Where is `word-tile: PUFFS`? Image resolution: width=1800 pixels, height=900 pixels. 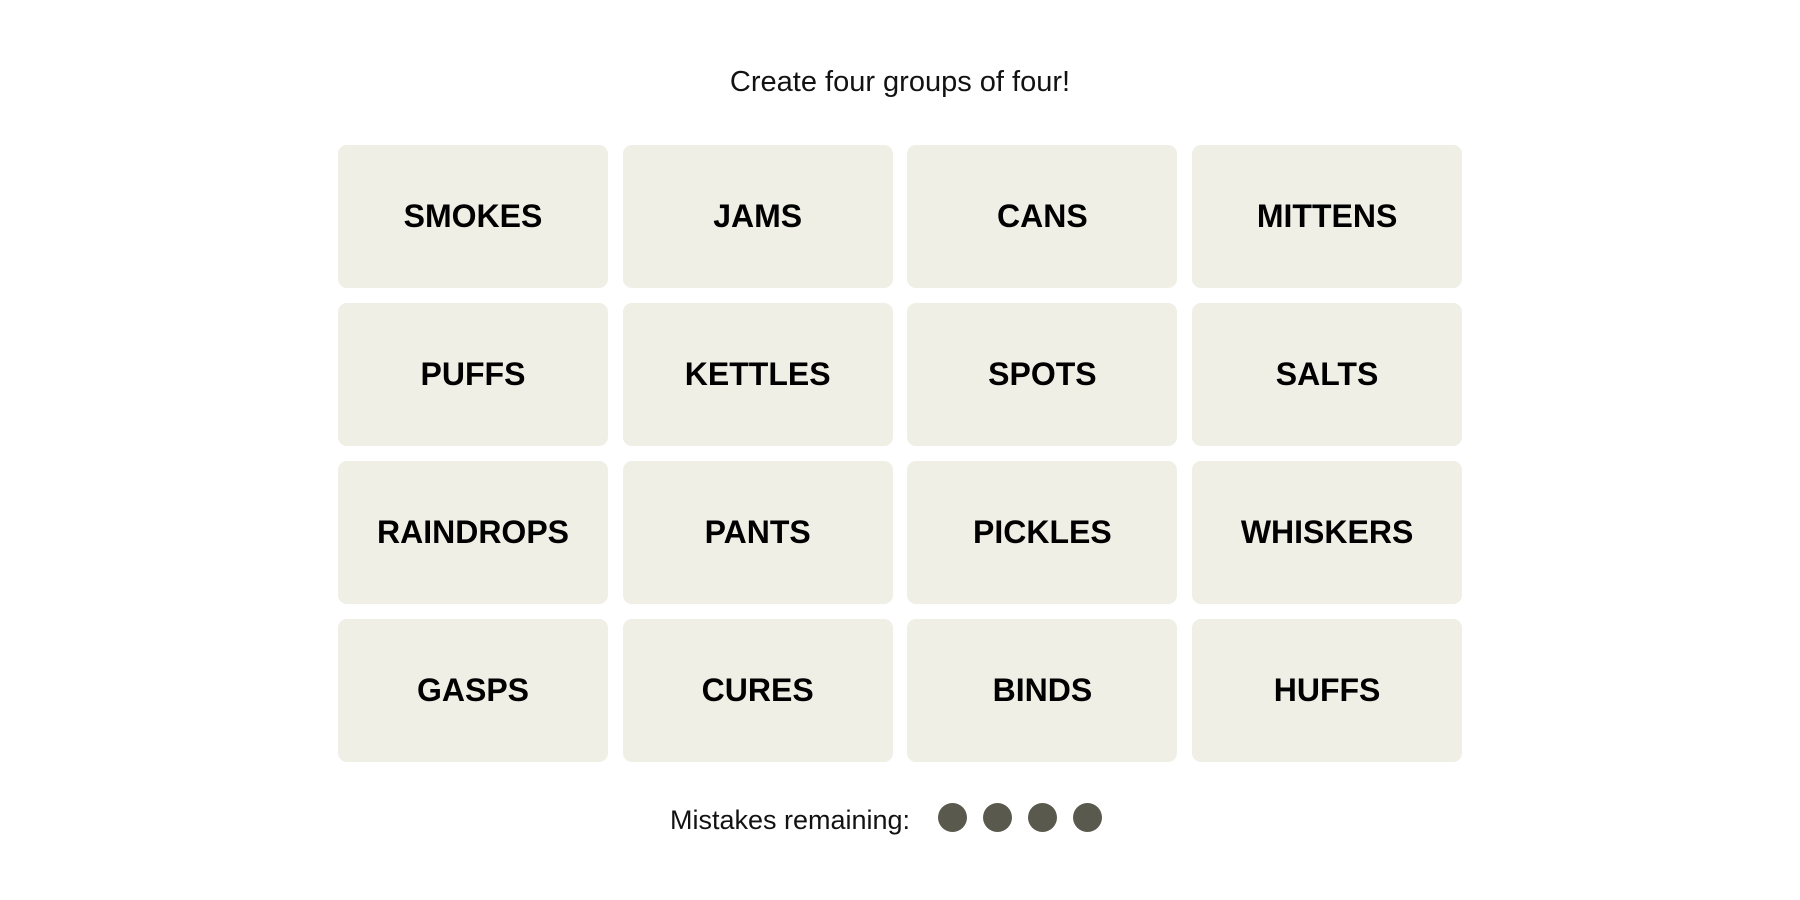
word-tile: PUFFS is located at coordinates (473, 374).